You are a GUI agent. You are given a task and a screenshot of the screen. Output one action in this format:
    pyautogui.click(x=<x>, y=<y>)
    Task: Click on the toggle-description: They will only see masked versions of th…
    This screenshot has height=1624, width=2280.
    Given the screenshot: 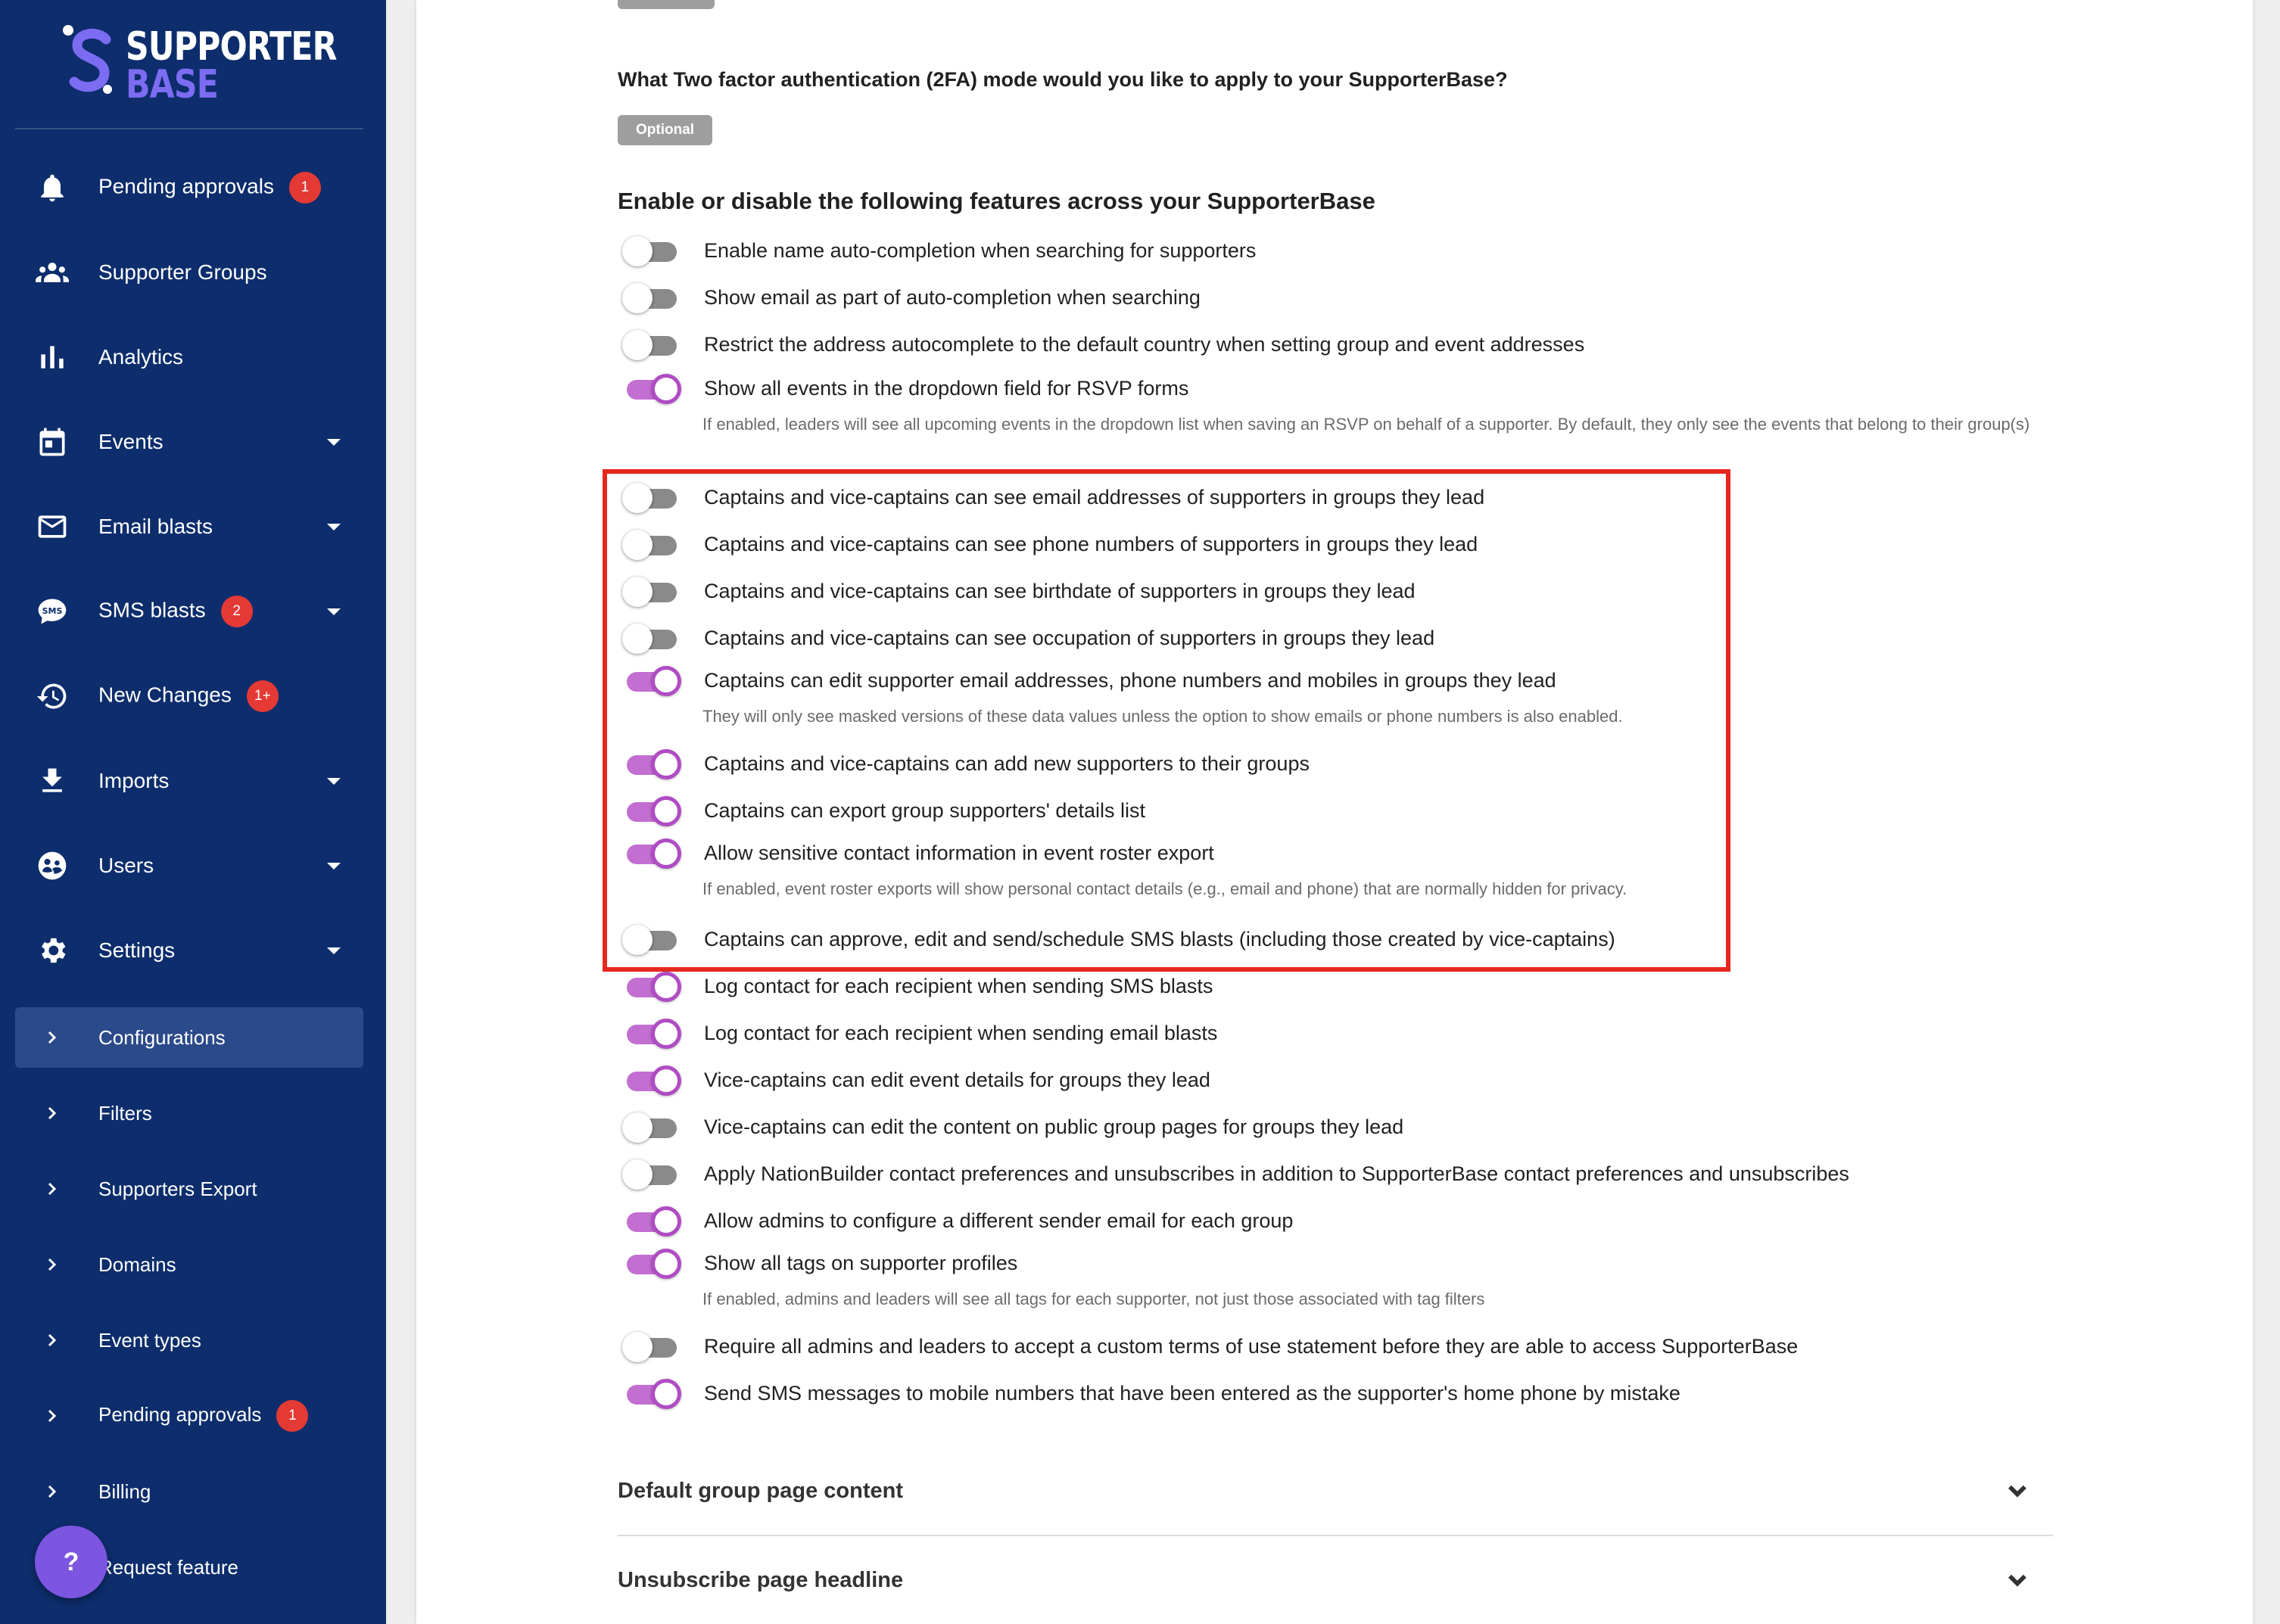 What is the action you would take?
    pyautogui.click(x=1162, y=716)
    